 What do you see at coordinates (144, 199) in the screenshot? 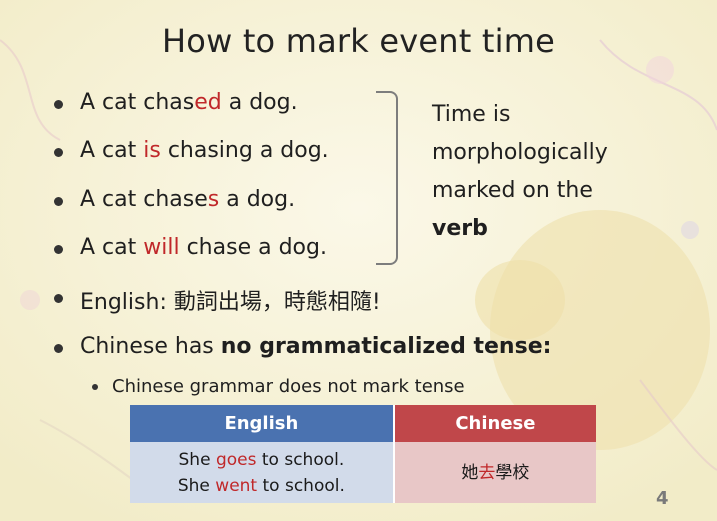
I see `text: A cat chase` at bounding box center [144, 199].